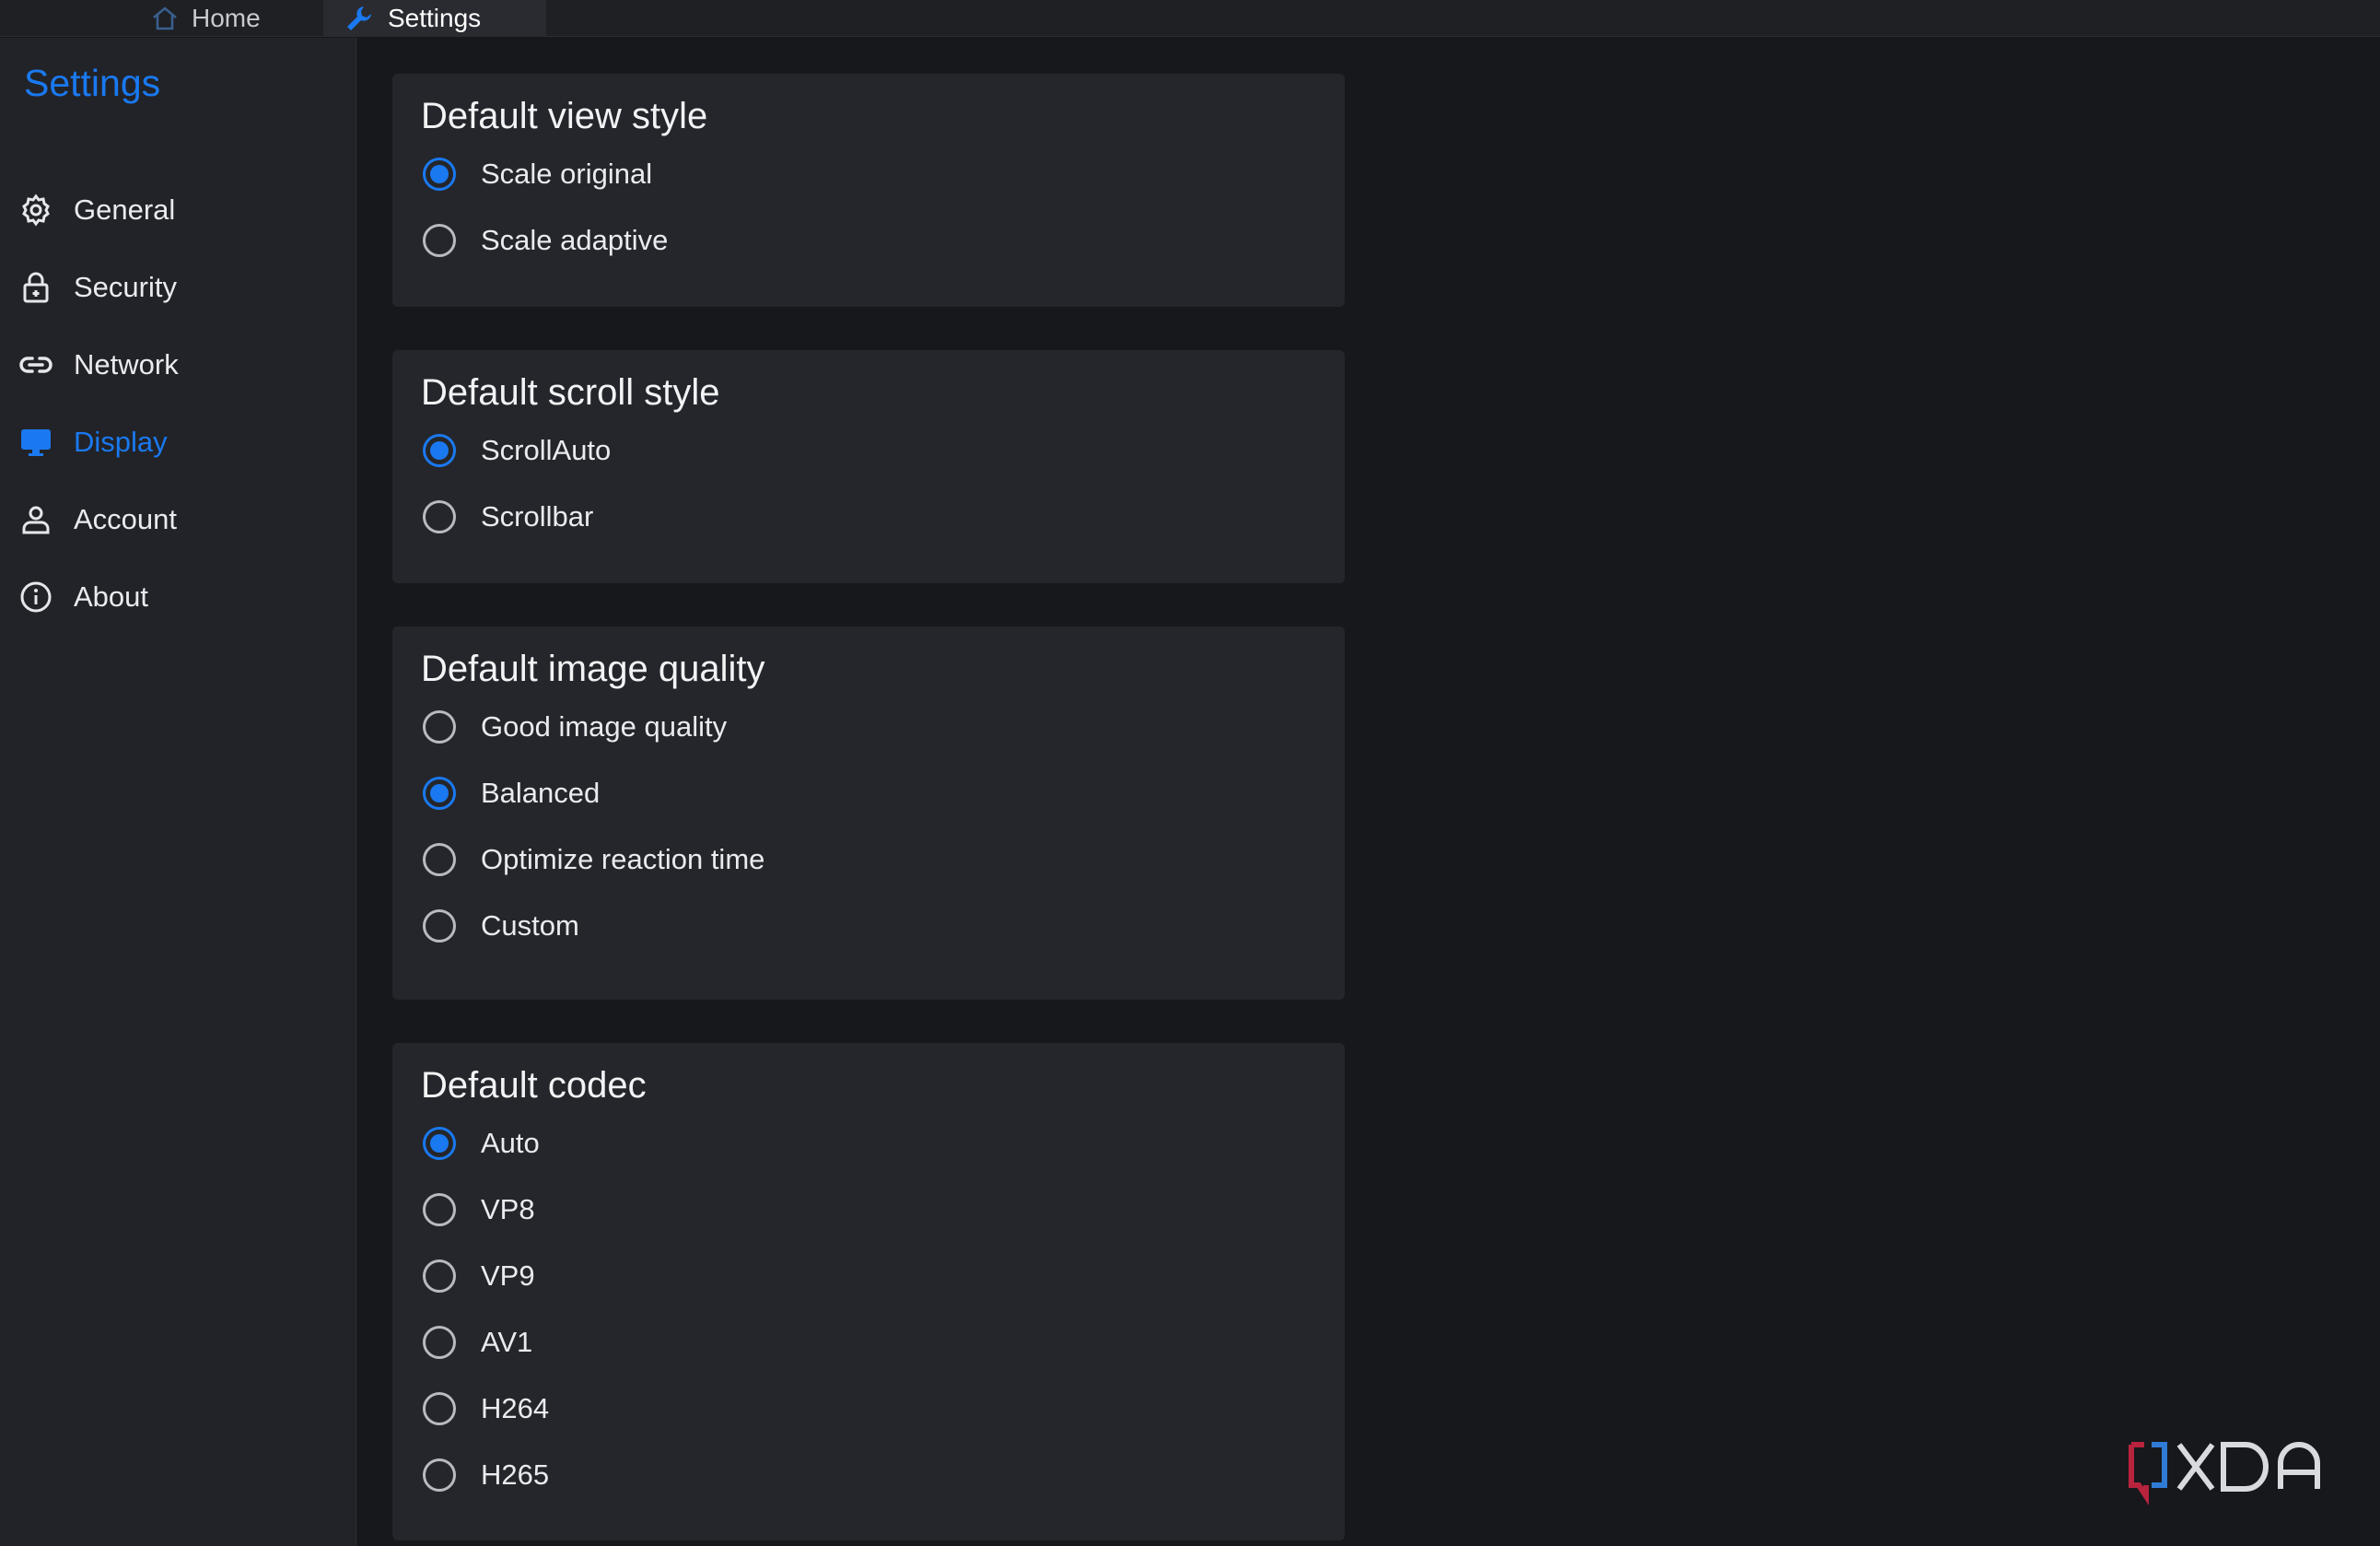 This screenshot has width=2380, height=1546. I want to click on section-title: Default scroll style, so click(570, 392).